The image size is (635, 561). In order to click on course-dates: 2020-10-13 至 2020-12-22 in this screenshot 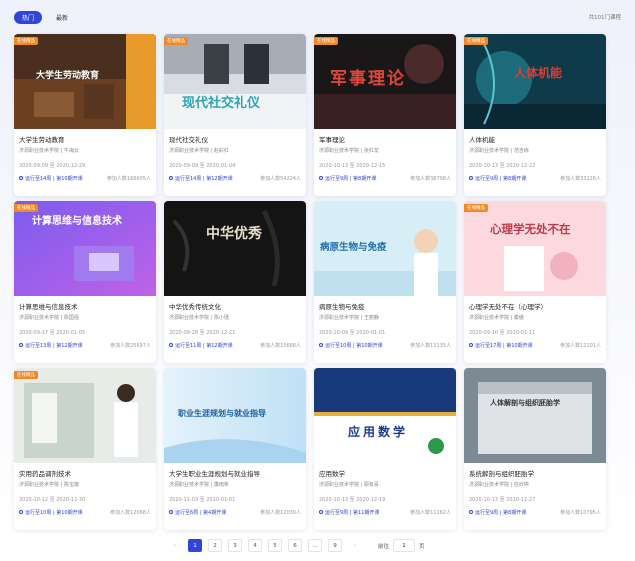, I will do `click(502, 166)`.